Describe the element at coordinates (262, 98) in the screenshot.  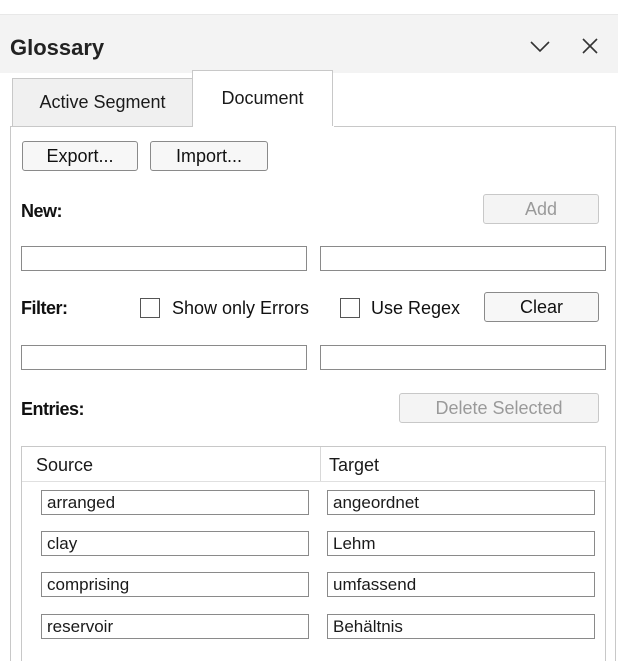
I see `tab-document: Document` at that location.